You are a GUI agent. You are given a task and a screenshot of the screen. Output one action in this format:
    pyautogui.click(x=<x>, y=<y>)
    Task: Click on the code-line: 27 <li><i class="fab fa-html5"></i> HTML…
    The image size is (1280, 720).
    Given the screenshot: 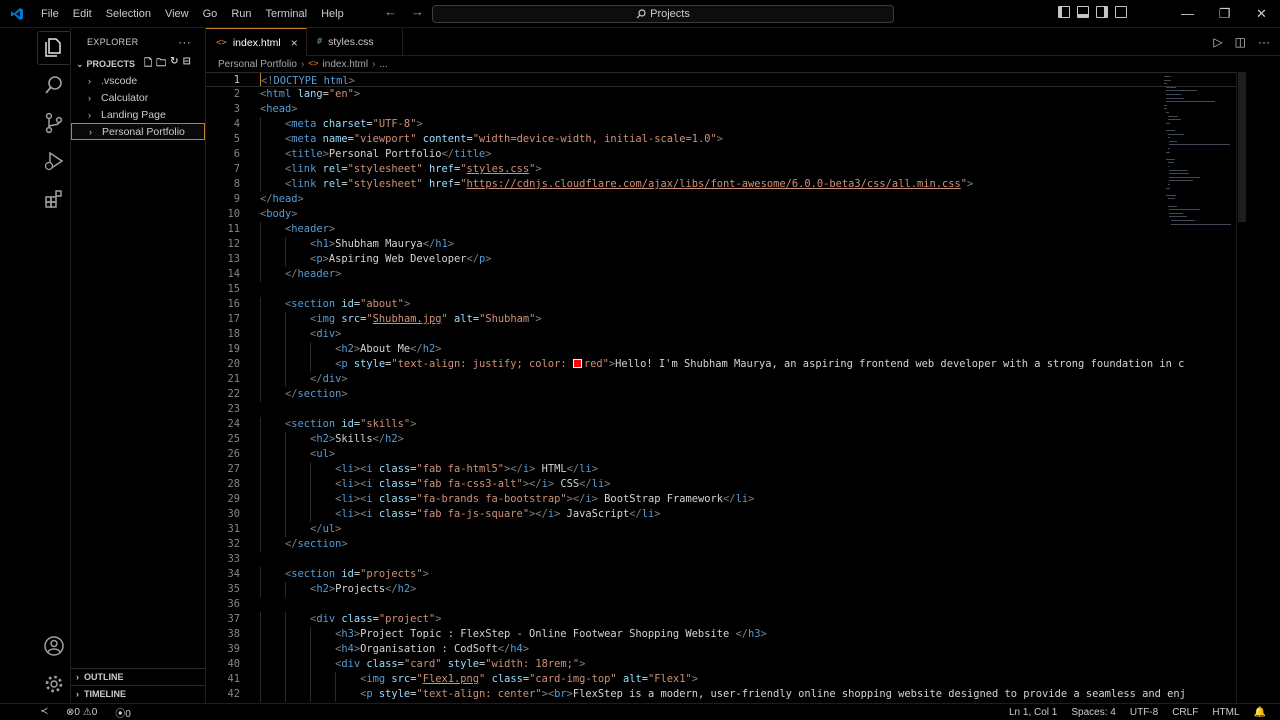 What is the action you would take?
    pyautogui.click(x=726, y=469)
    